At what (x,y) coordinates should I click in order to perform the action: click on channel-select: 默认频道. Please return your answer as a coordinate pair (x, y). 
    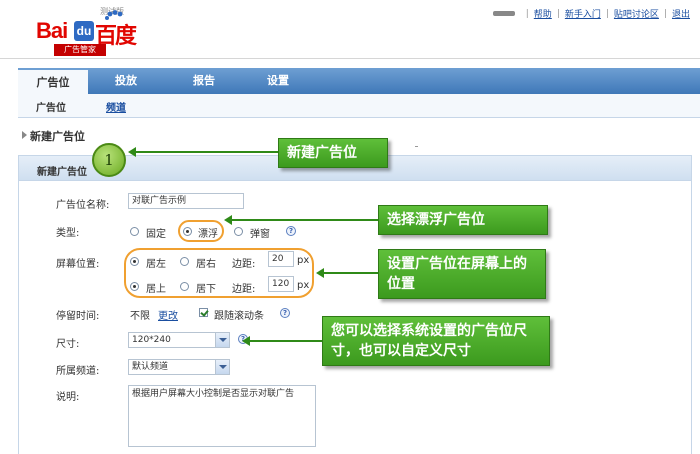
    Looking at the image, I should click on (179, 367).